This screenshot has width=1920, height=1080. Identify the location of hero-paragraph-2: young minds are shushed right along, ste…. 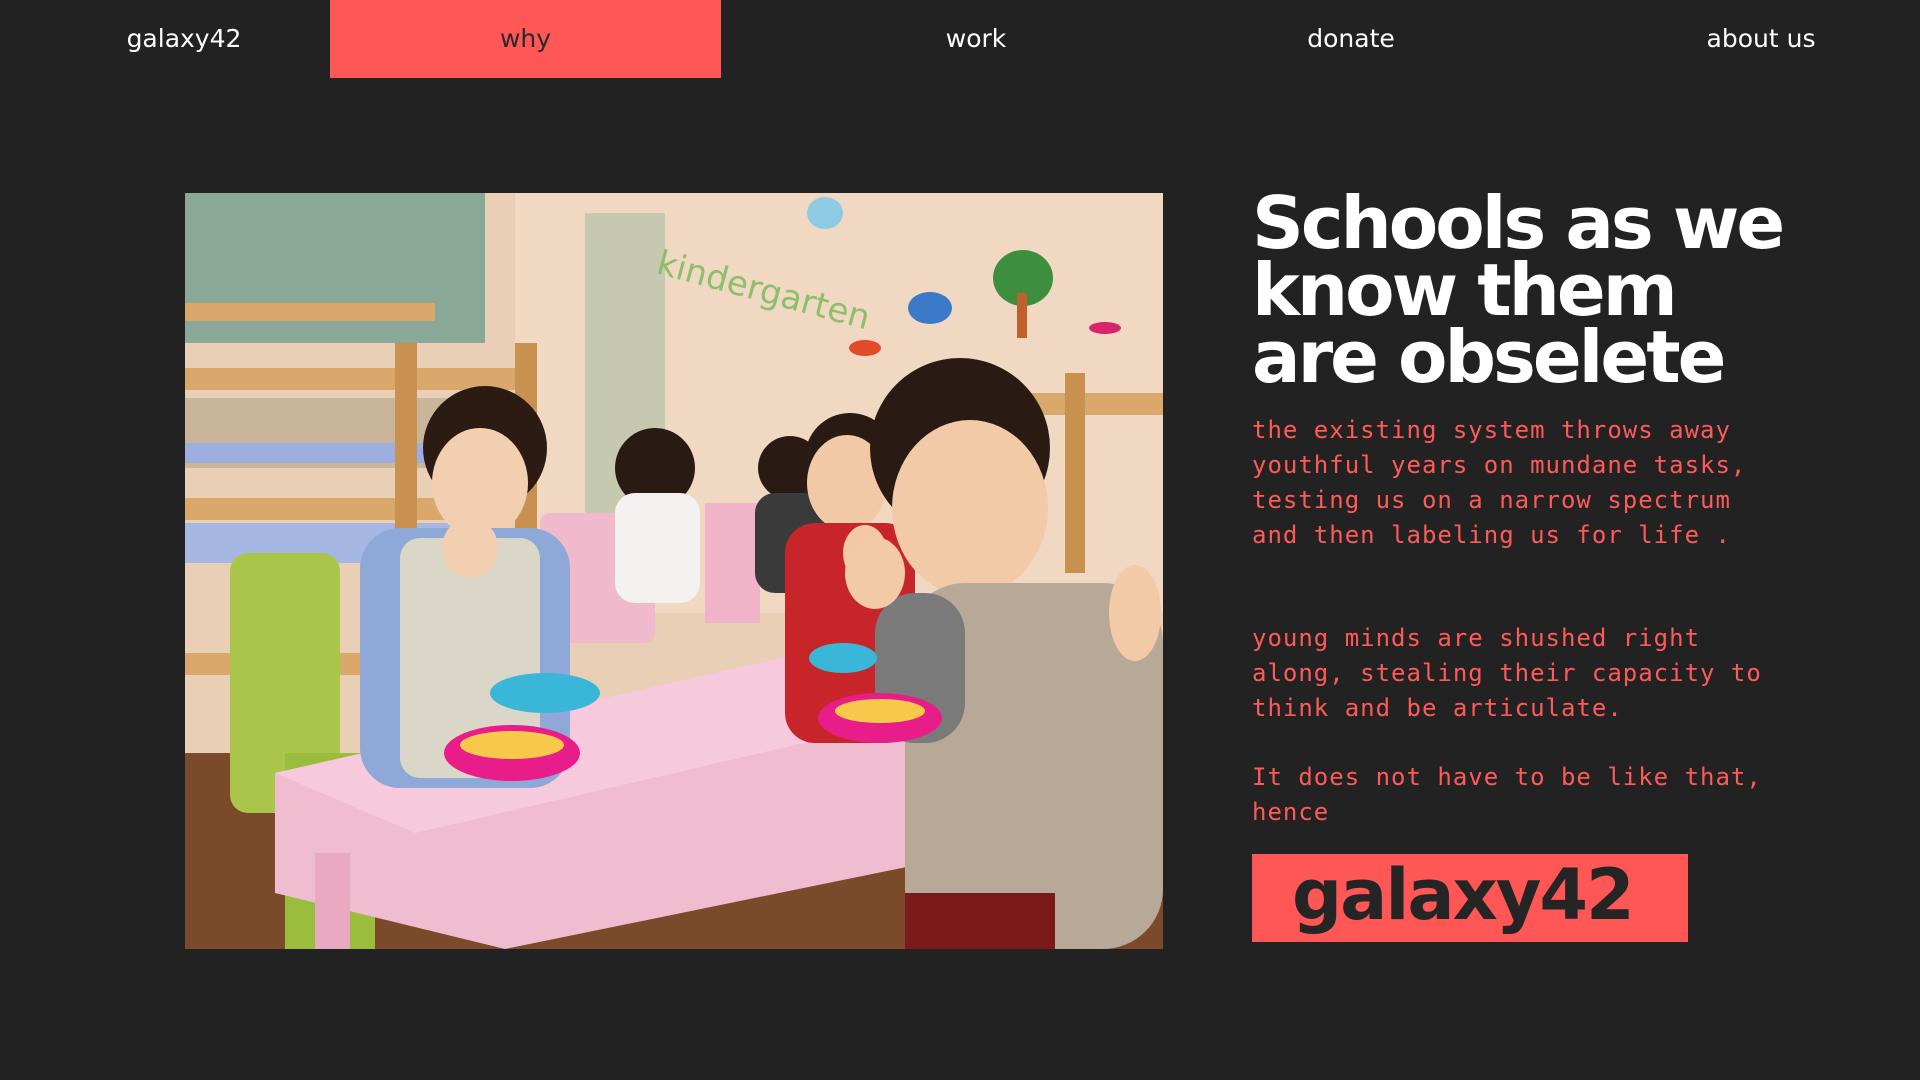
(1507, 673).